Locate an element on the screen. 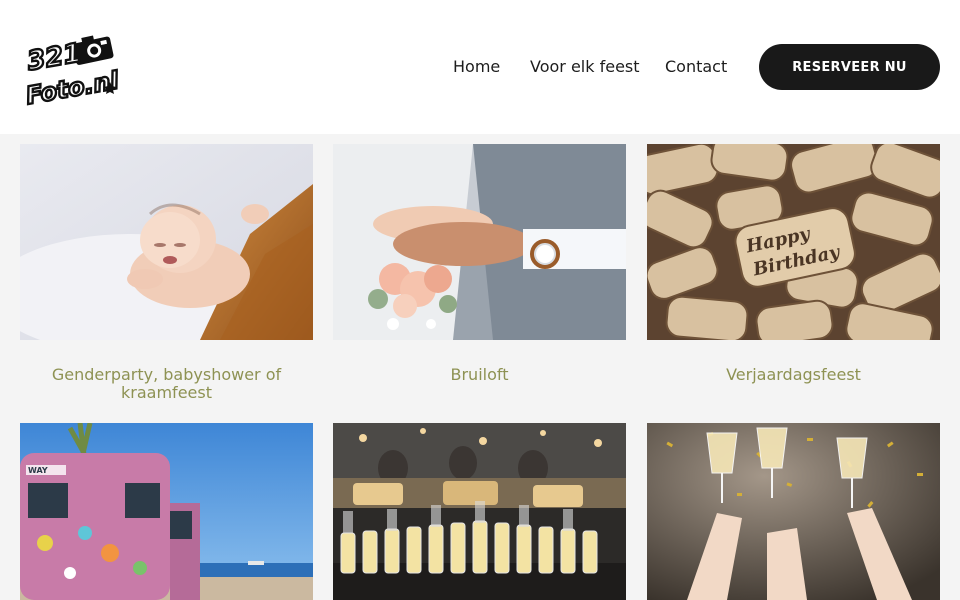  card-caption: Verjaardagsfeest is located at coordinates (793, 374).